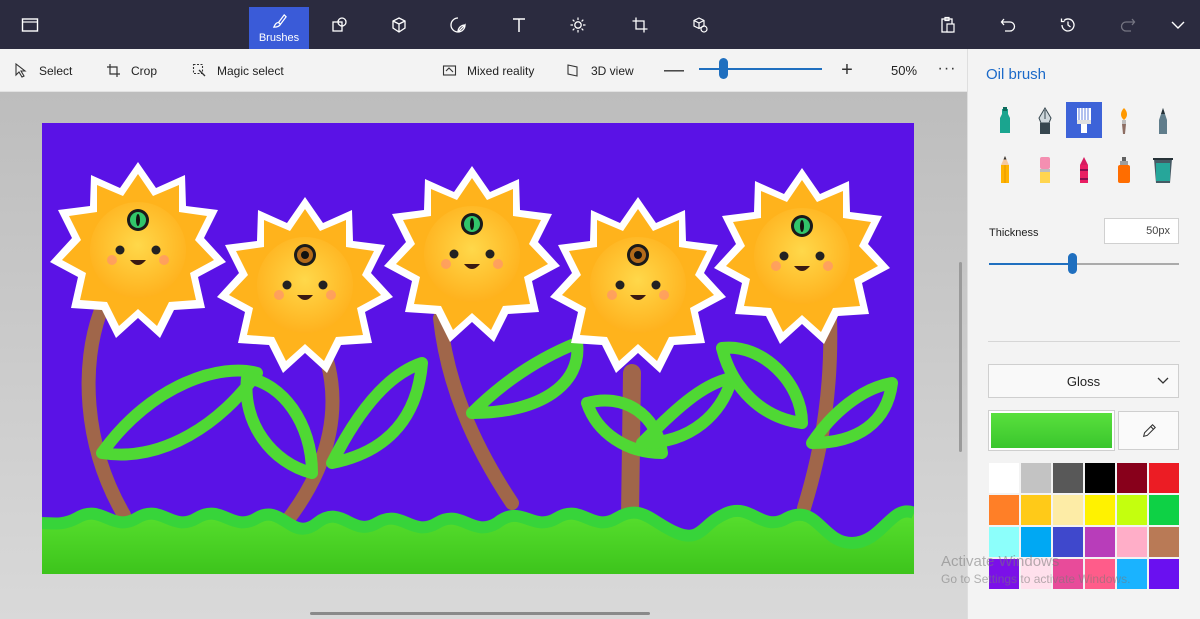 The width and height of the screenshot is (1200, 619). I want to click on fill-tool, so click(1163, 170).